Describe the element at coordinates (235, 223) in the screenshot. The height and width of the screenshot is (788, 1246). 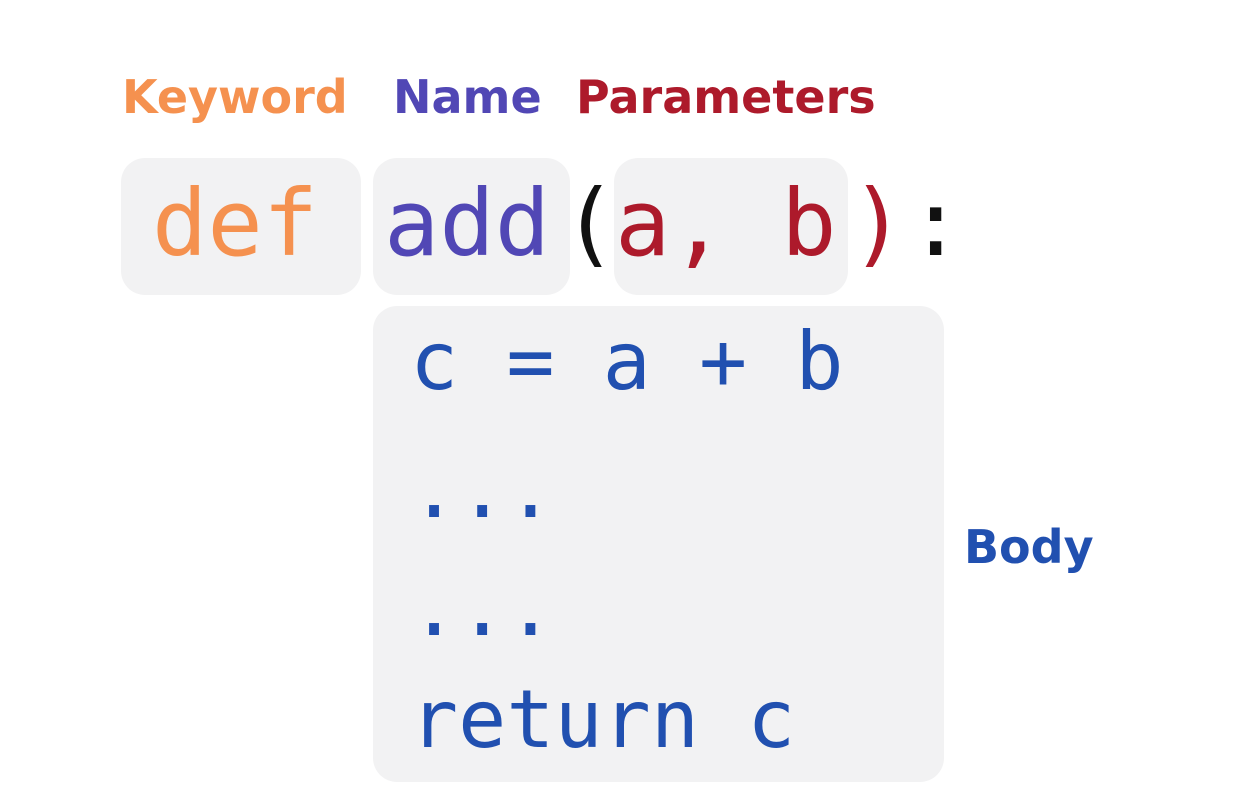
I see `keyword-token: def` at that location.